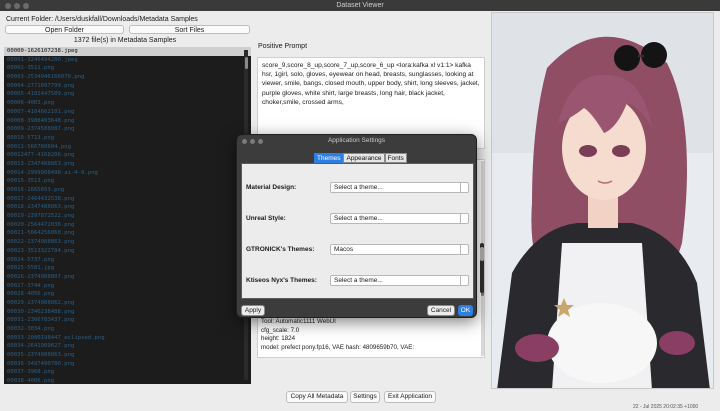 This screenshot has width=720, height=411. Describe the element at coordinates (271, 187) in the screenshot. I see `material-design-label: Material Design:` at that location.